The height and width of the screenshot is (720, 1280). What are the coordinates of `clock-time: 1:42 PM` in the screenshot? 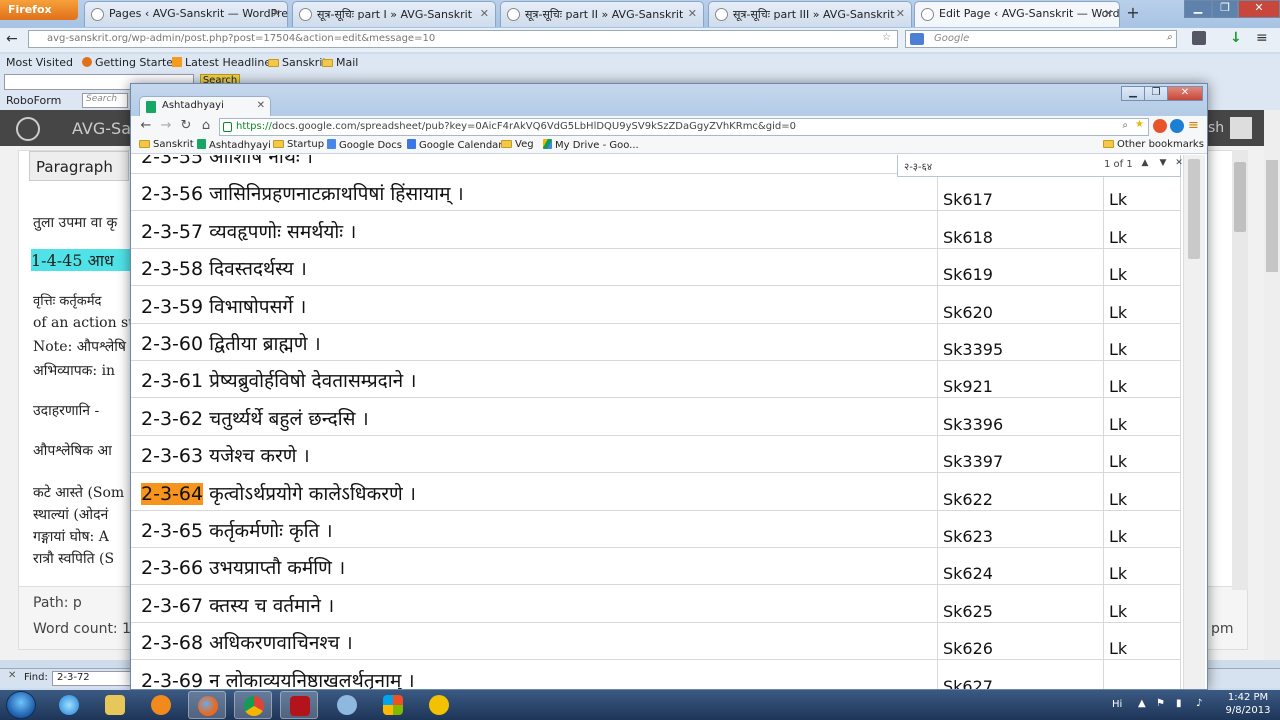 It's located at (1248, 697).